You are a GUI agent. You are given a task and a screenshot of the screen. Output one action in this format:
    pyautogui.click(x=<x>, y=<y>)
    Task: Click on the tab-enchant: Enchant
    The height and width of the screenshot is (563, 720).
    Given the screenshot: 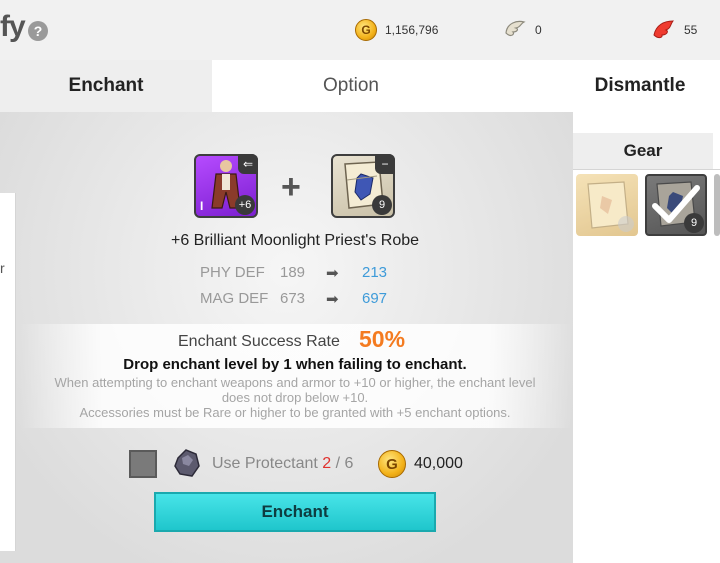 What is the action you would take?
    pyautogui.click(x=106, y=86)
    